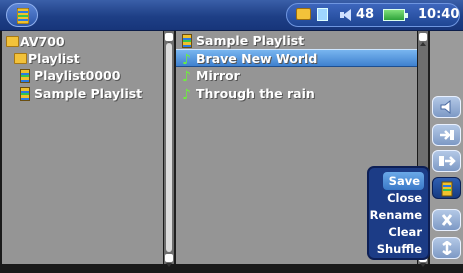  I want to click on list-item: Sample Playlist, so click(82, 94).